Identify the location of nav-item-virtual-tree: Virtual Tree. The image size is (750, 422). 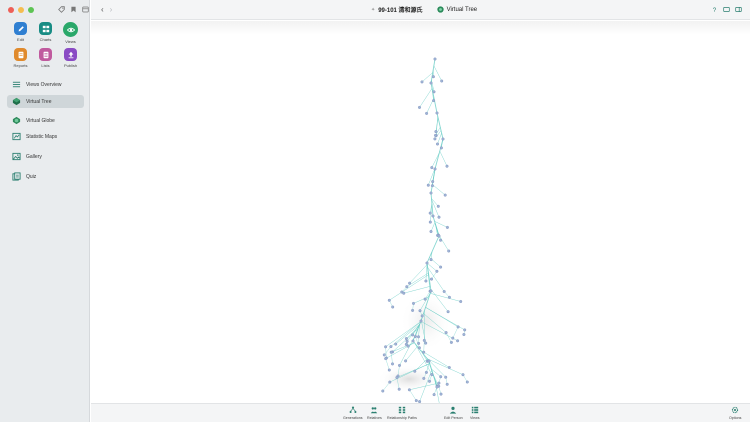
(45, 101).